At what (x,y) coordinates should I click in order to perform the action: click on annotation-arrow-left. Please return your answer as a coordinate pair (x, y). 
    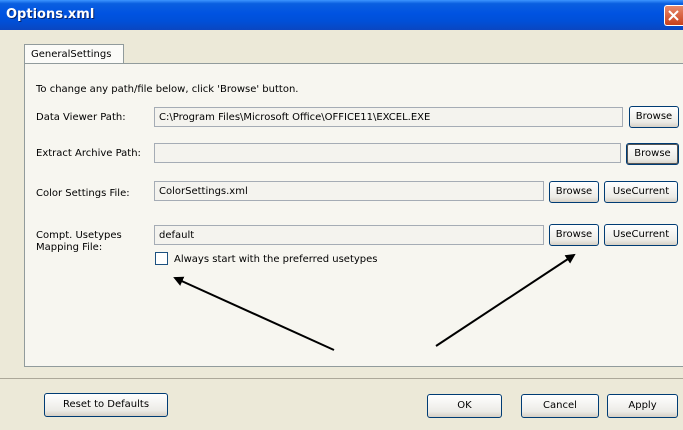
    Looking at the image, I should click on (254, 313).